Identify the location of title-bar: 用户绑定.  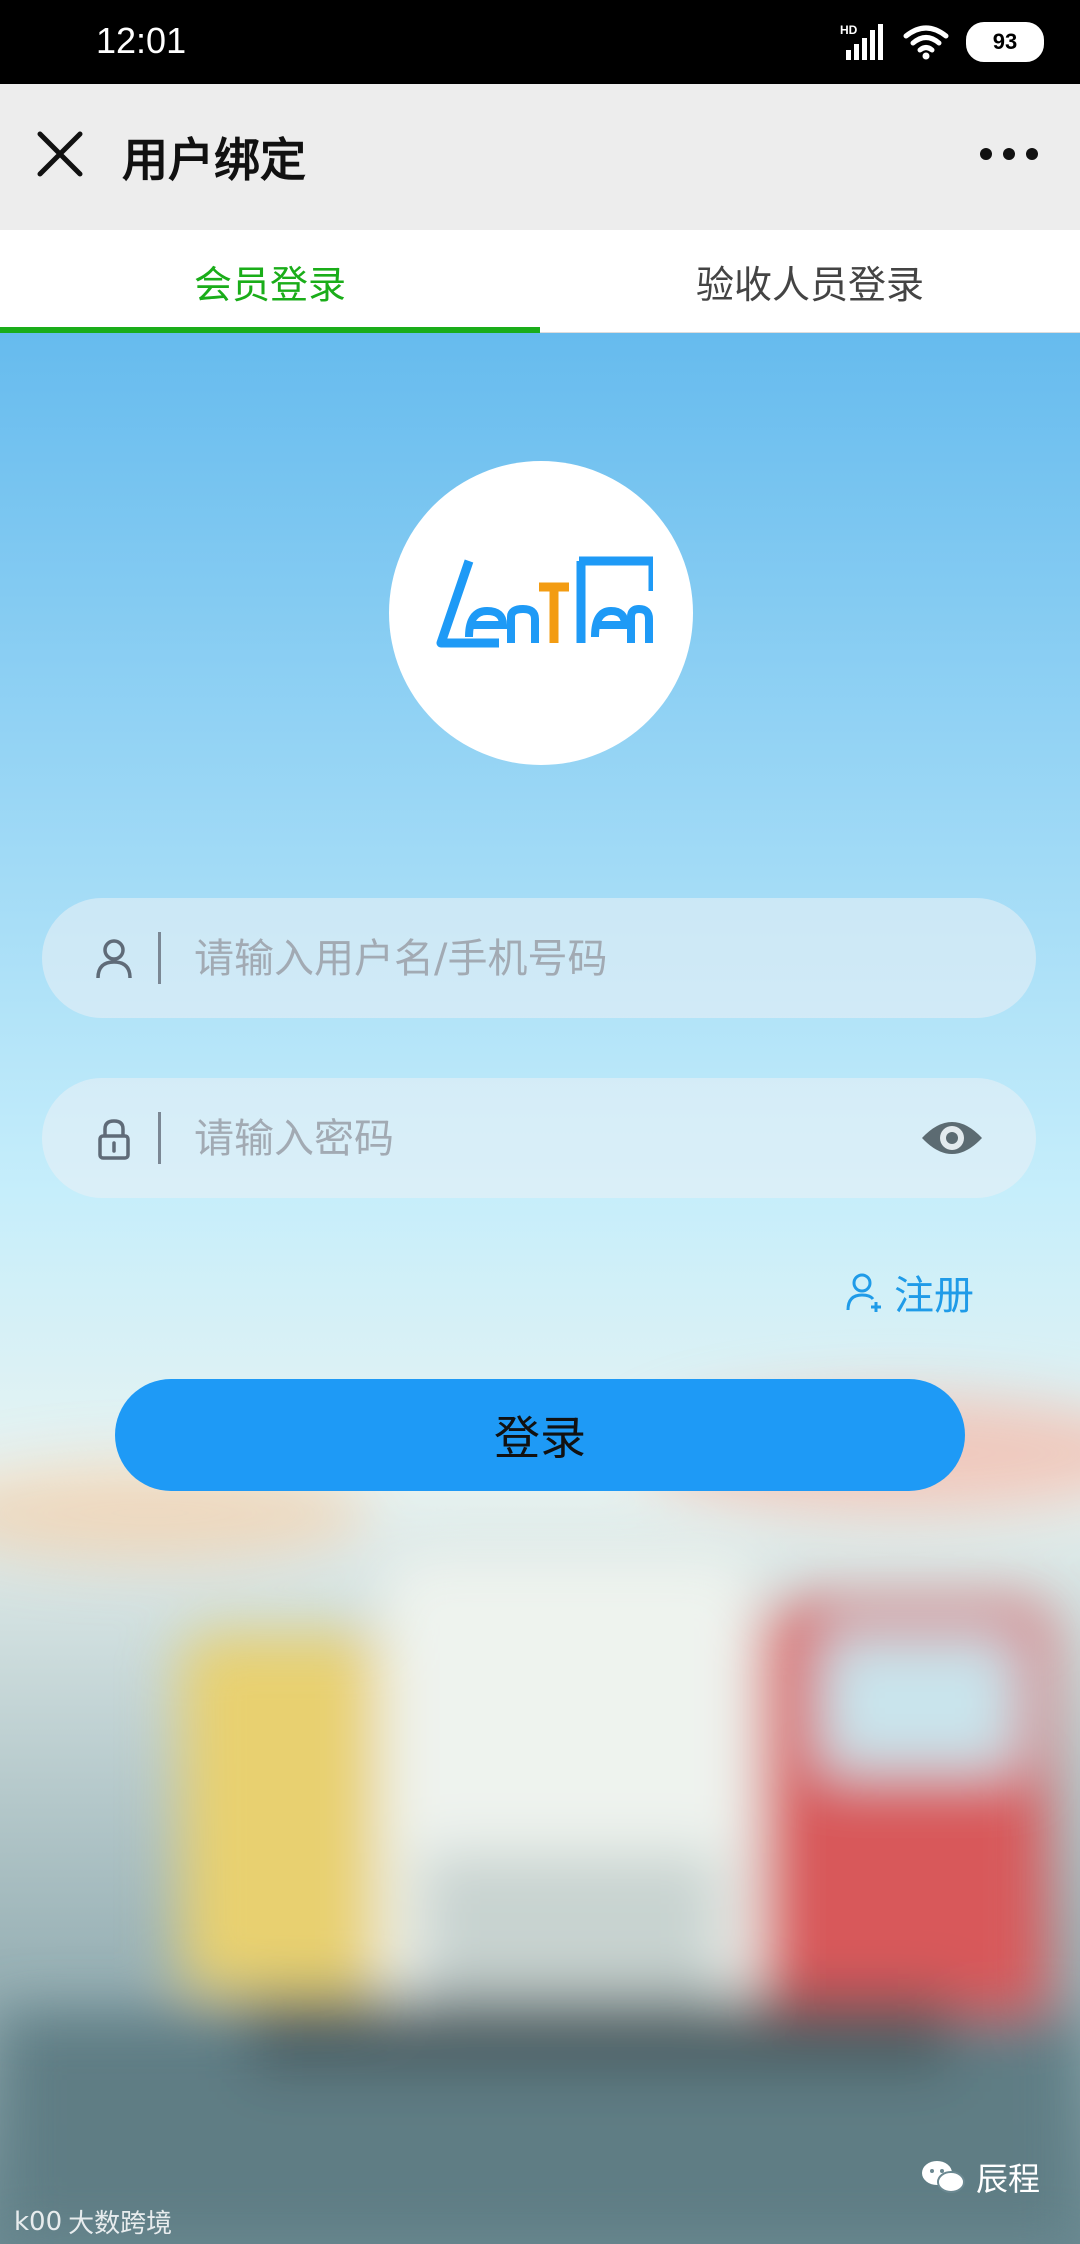
(540, 157).